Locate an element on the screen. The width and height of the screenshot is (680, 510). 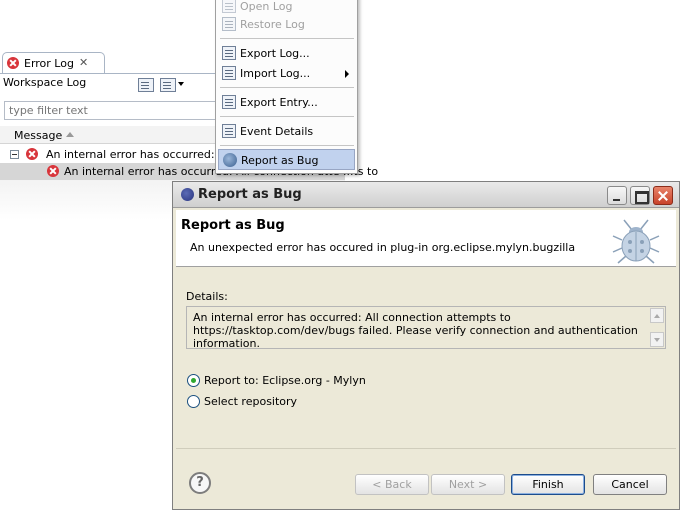
details-scrollbar is located at coordinates (657, 327).